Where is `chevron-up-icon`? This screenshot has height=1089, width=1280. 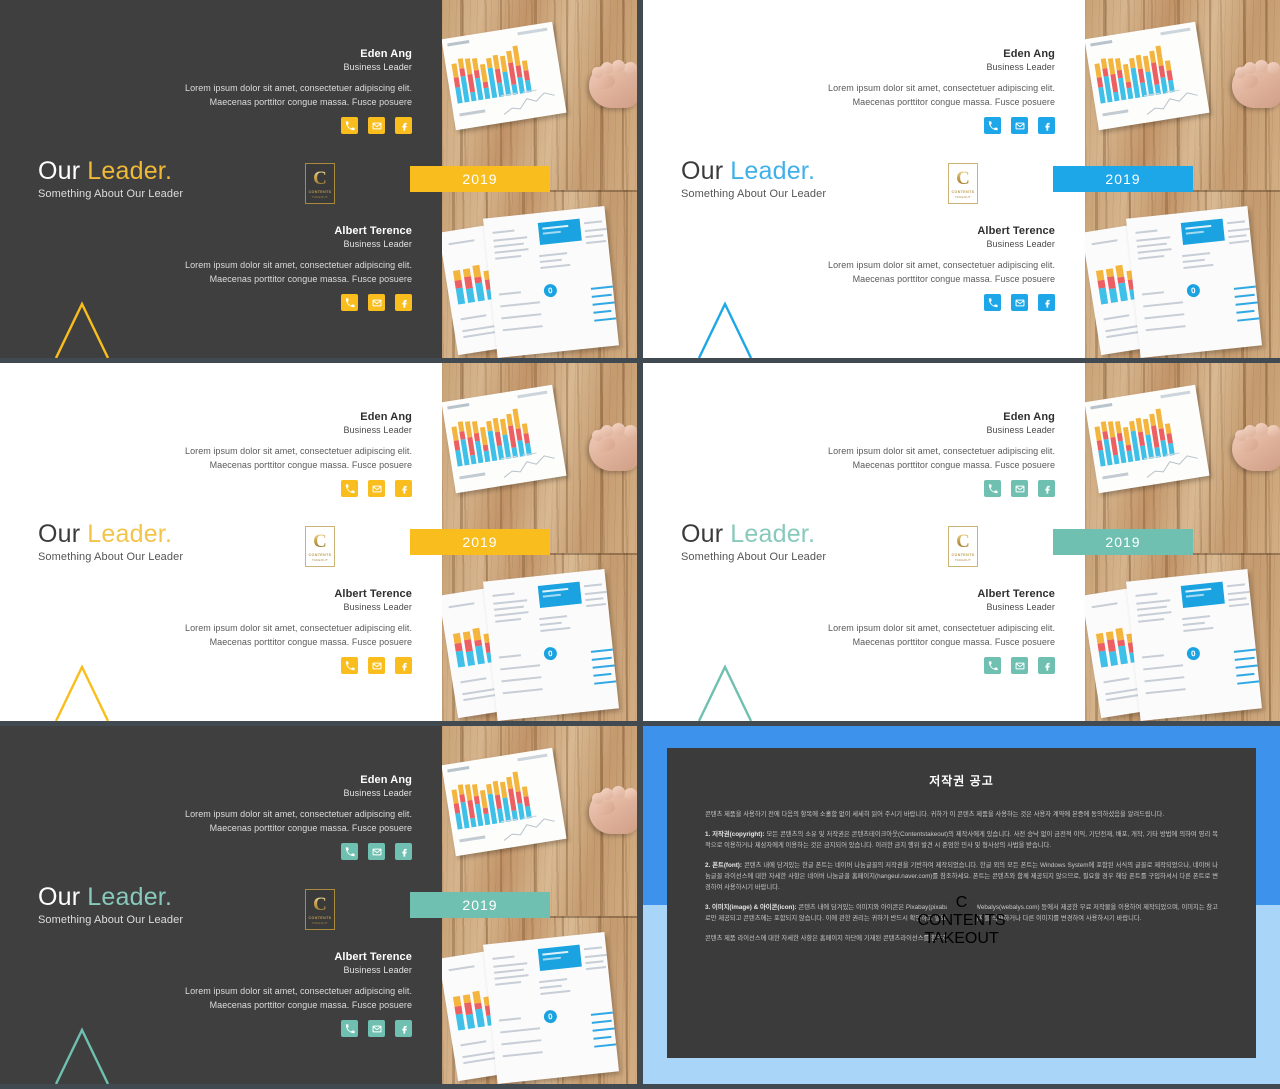 chevron-up-icon is located at coordinates (725, 691).